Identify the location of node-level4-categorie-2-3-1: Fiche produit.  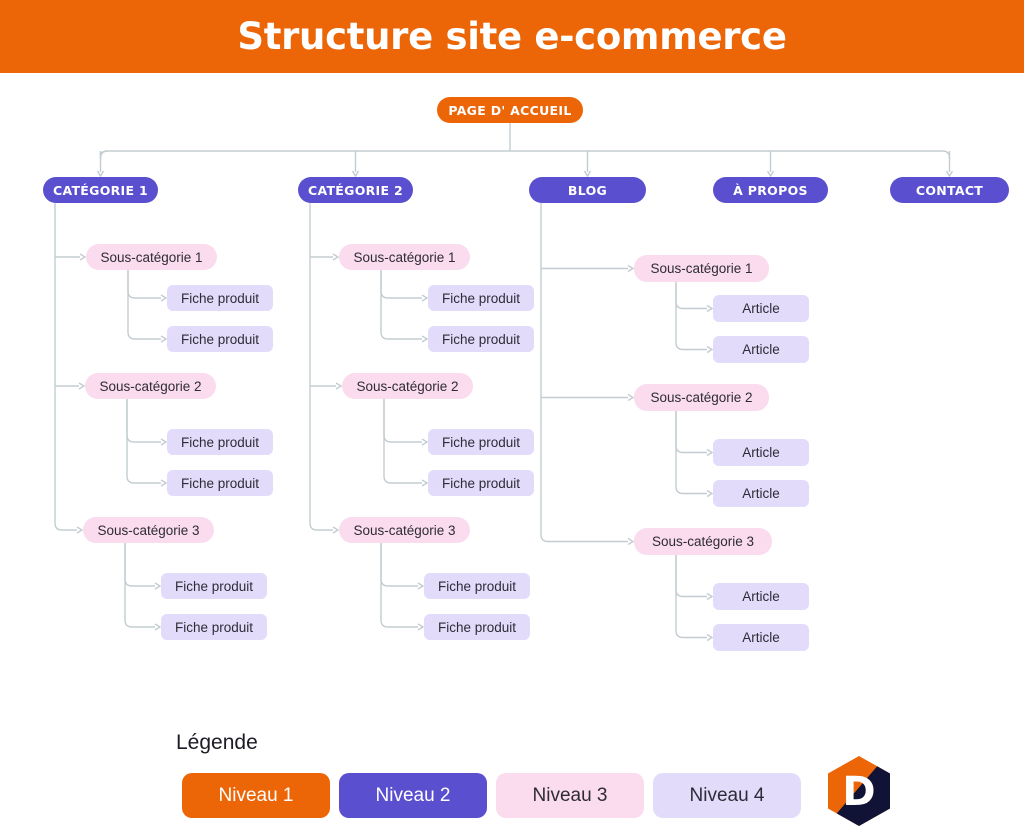
(477, 586).